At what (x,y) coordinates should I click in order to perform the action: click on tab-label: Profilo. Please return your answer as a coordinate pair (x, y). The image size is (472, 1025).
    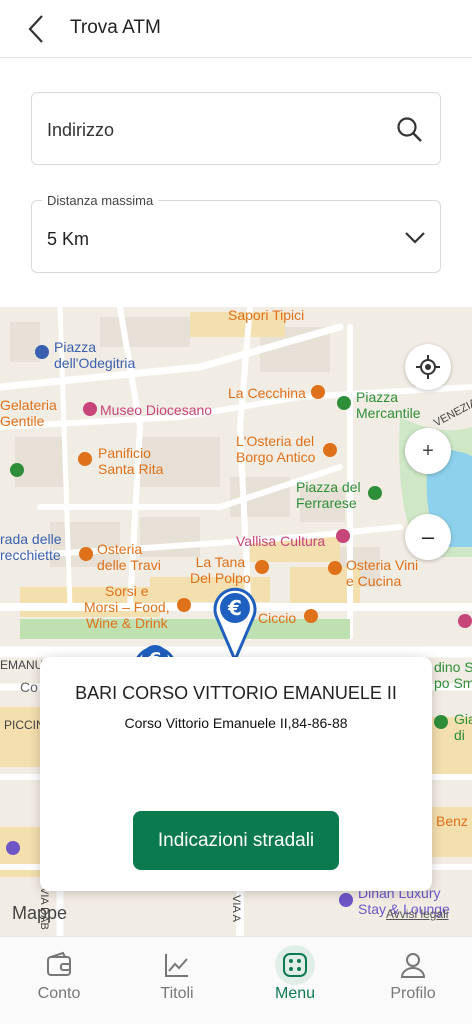
    Looking at the image, I should click on (413, 993).